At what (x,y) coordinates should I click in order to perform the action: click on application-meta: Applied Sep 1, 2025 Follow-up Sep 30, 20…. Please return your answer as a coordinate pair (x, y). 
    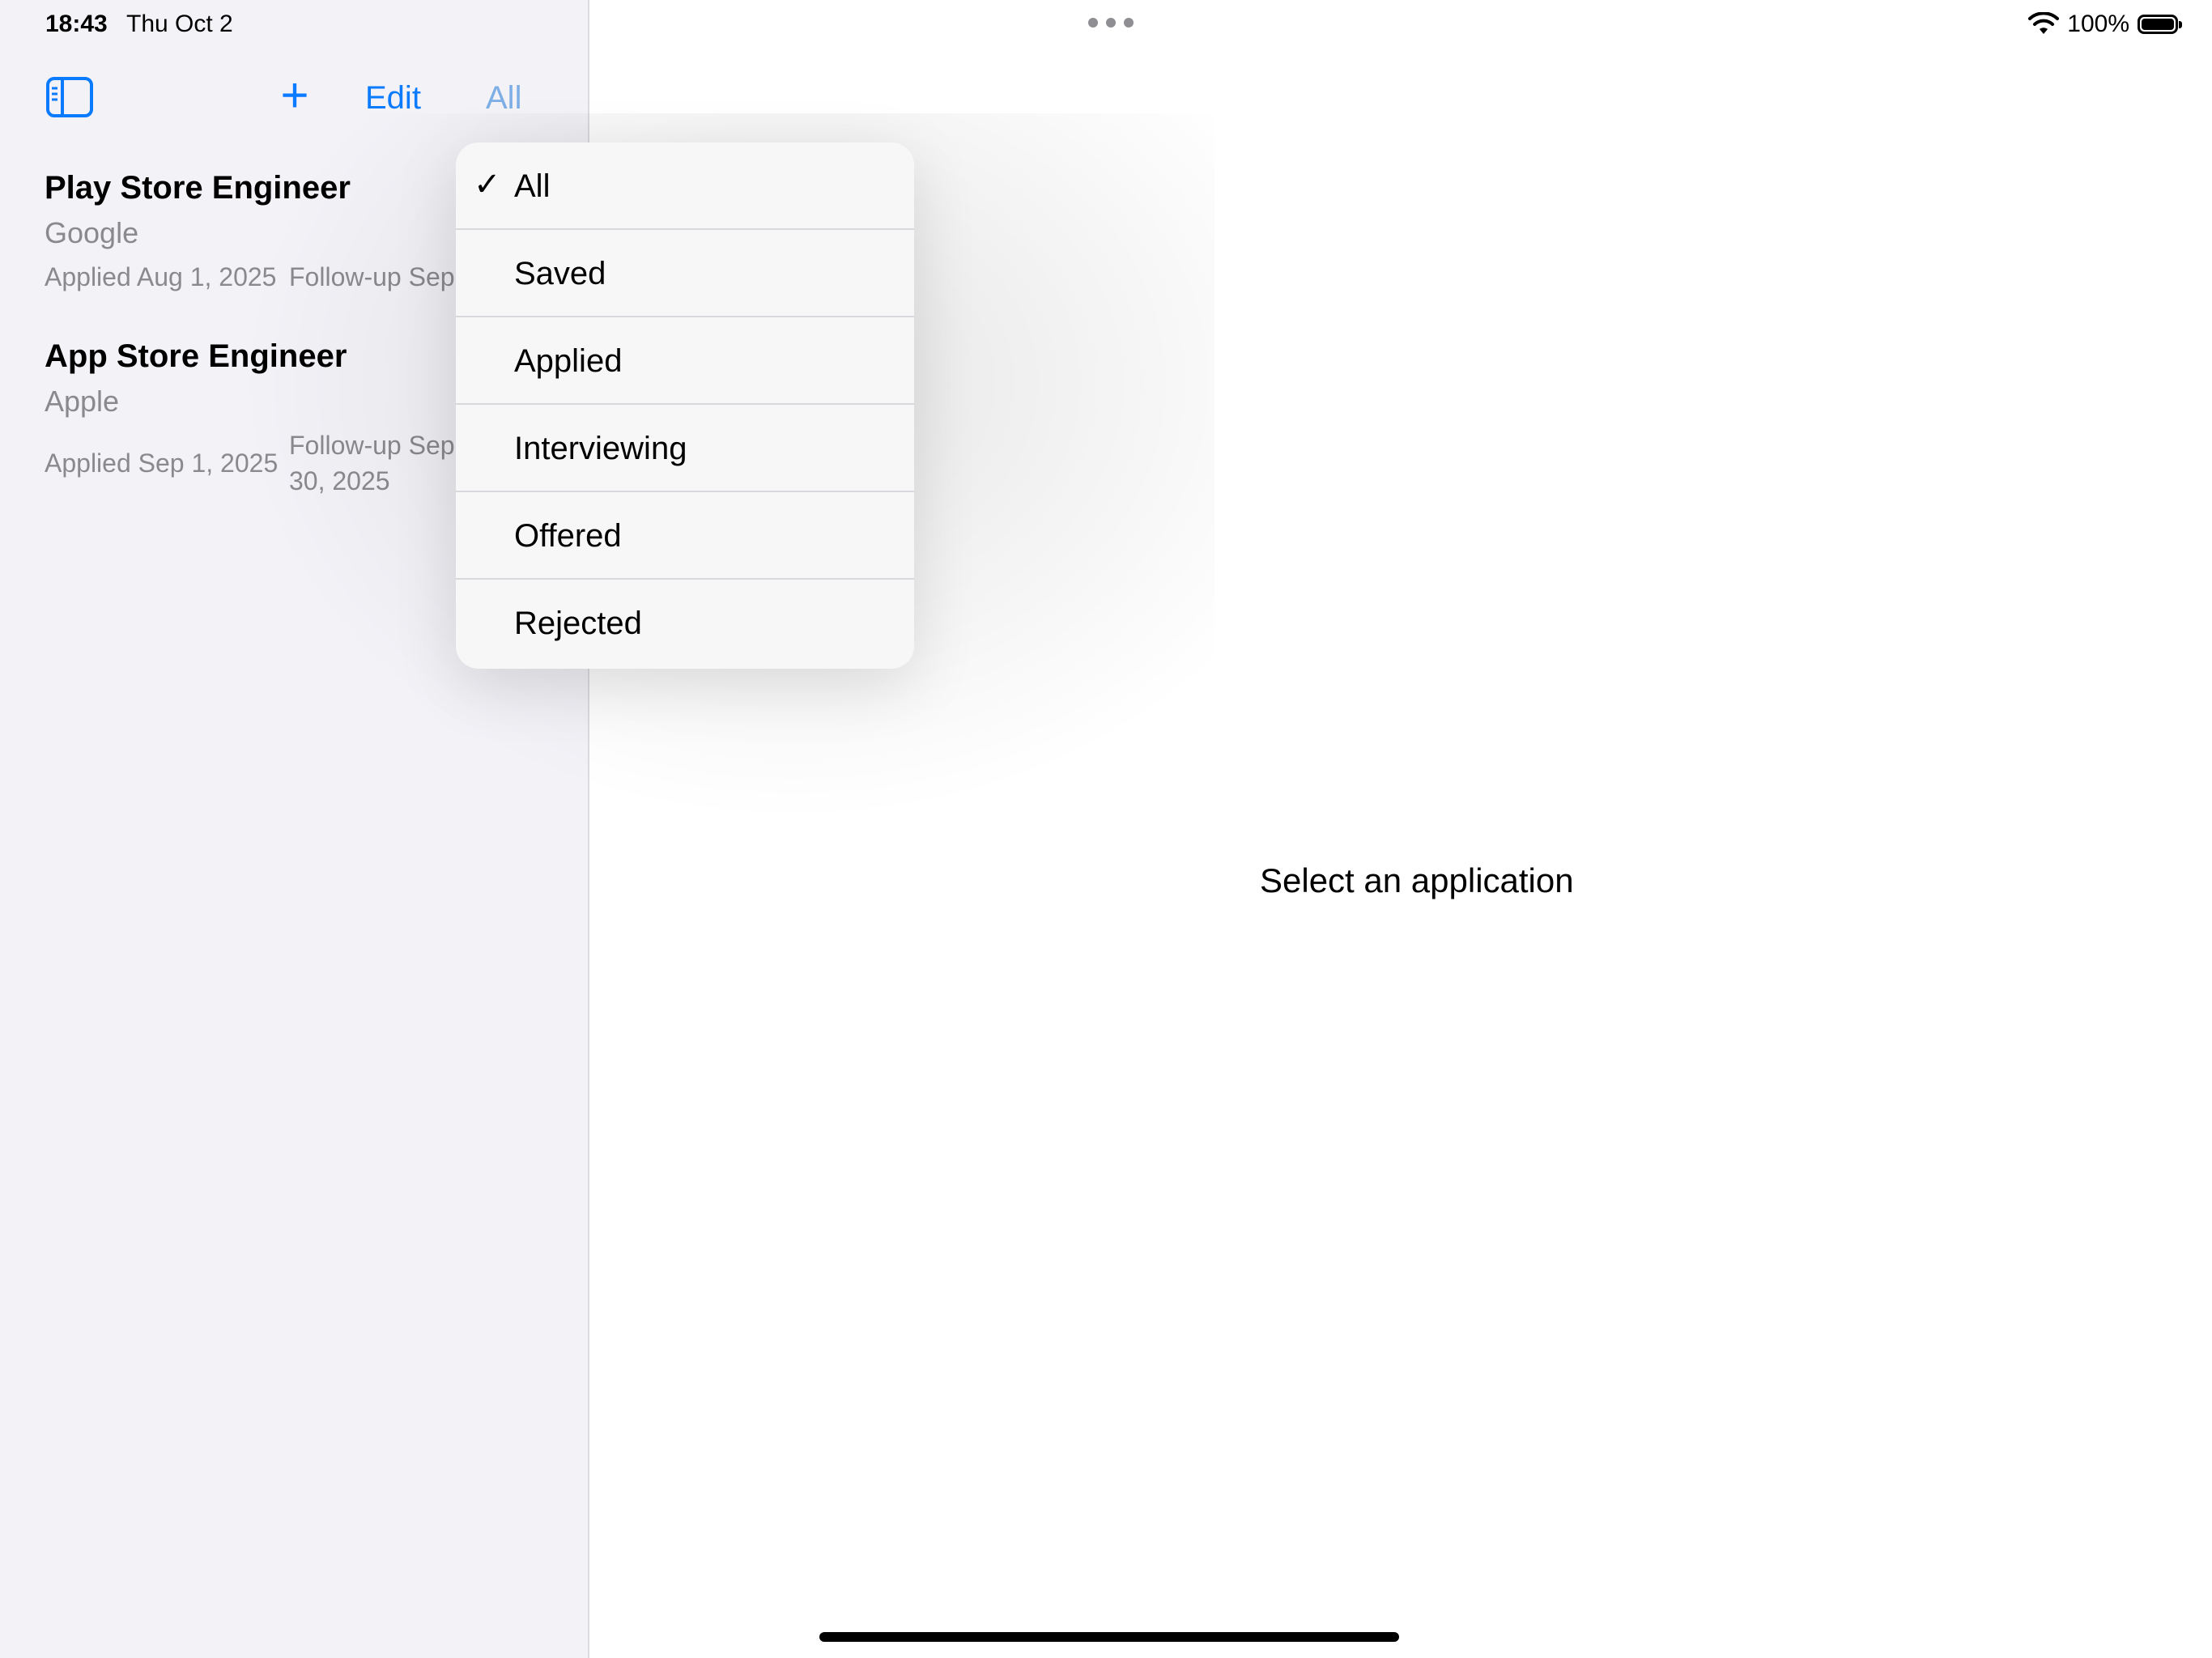
    Looking at the image, I should click on (256, 463).